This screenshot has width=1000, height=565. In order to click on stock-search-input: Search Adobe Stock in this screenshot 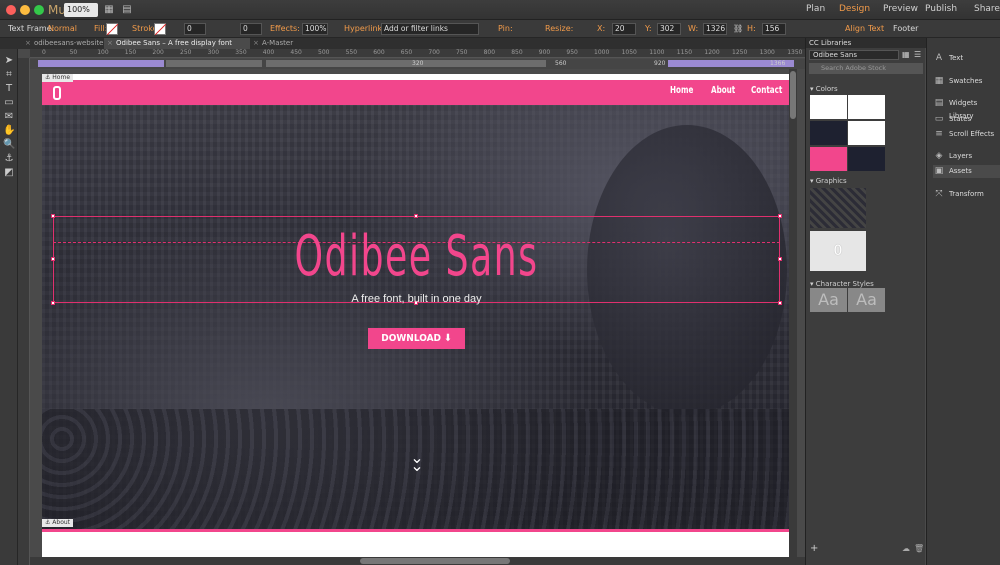, I will do `click(866, 68)`.